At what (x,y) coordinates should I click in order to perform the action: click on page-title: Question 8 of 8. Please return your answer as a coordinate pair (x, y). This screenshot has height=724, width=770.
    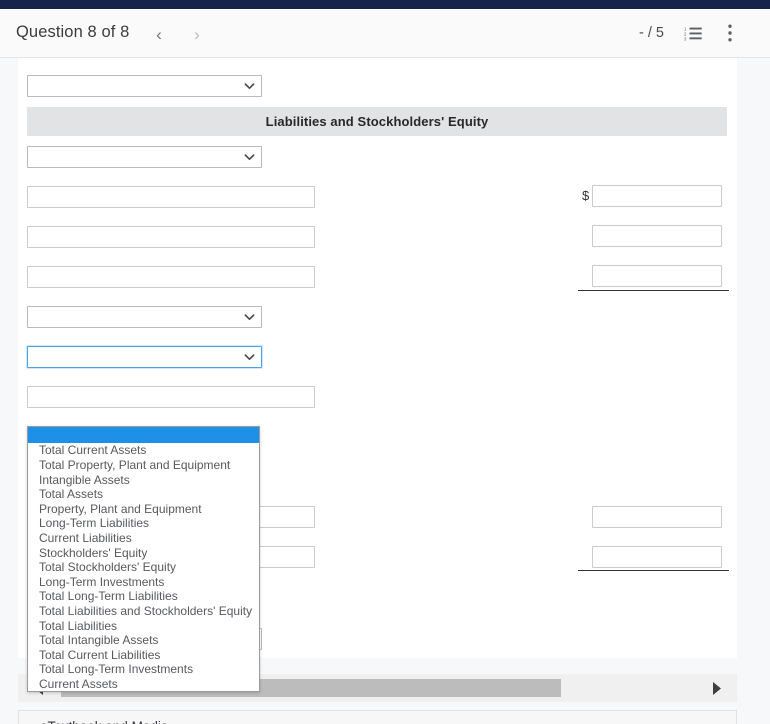
    Looking at the image, I should click on (73, 32).